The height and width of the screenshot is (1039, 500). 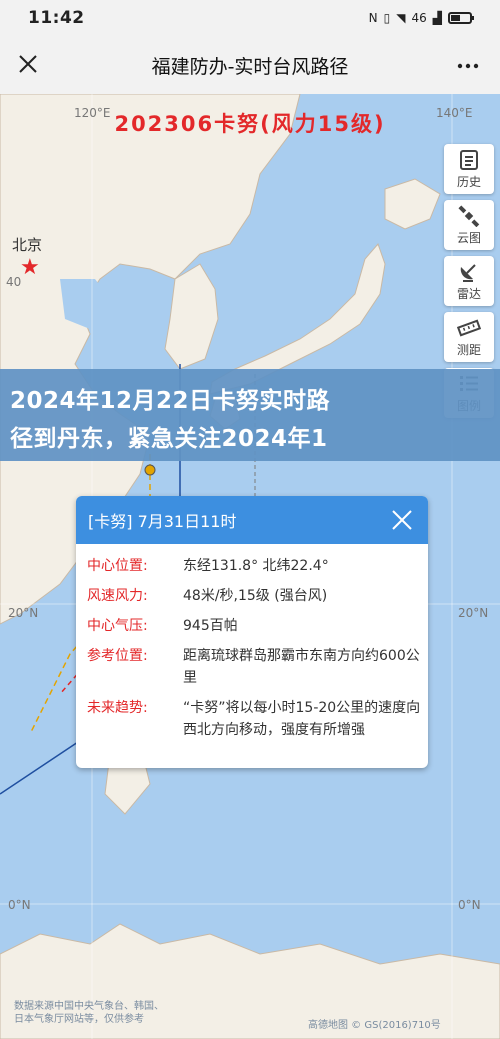 I want to click on row-value: 48米/秒,15级 (强台风), so click(x=255, y=596).